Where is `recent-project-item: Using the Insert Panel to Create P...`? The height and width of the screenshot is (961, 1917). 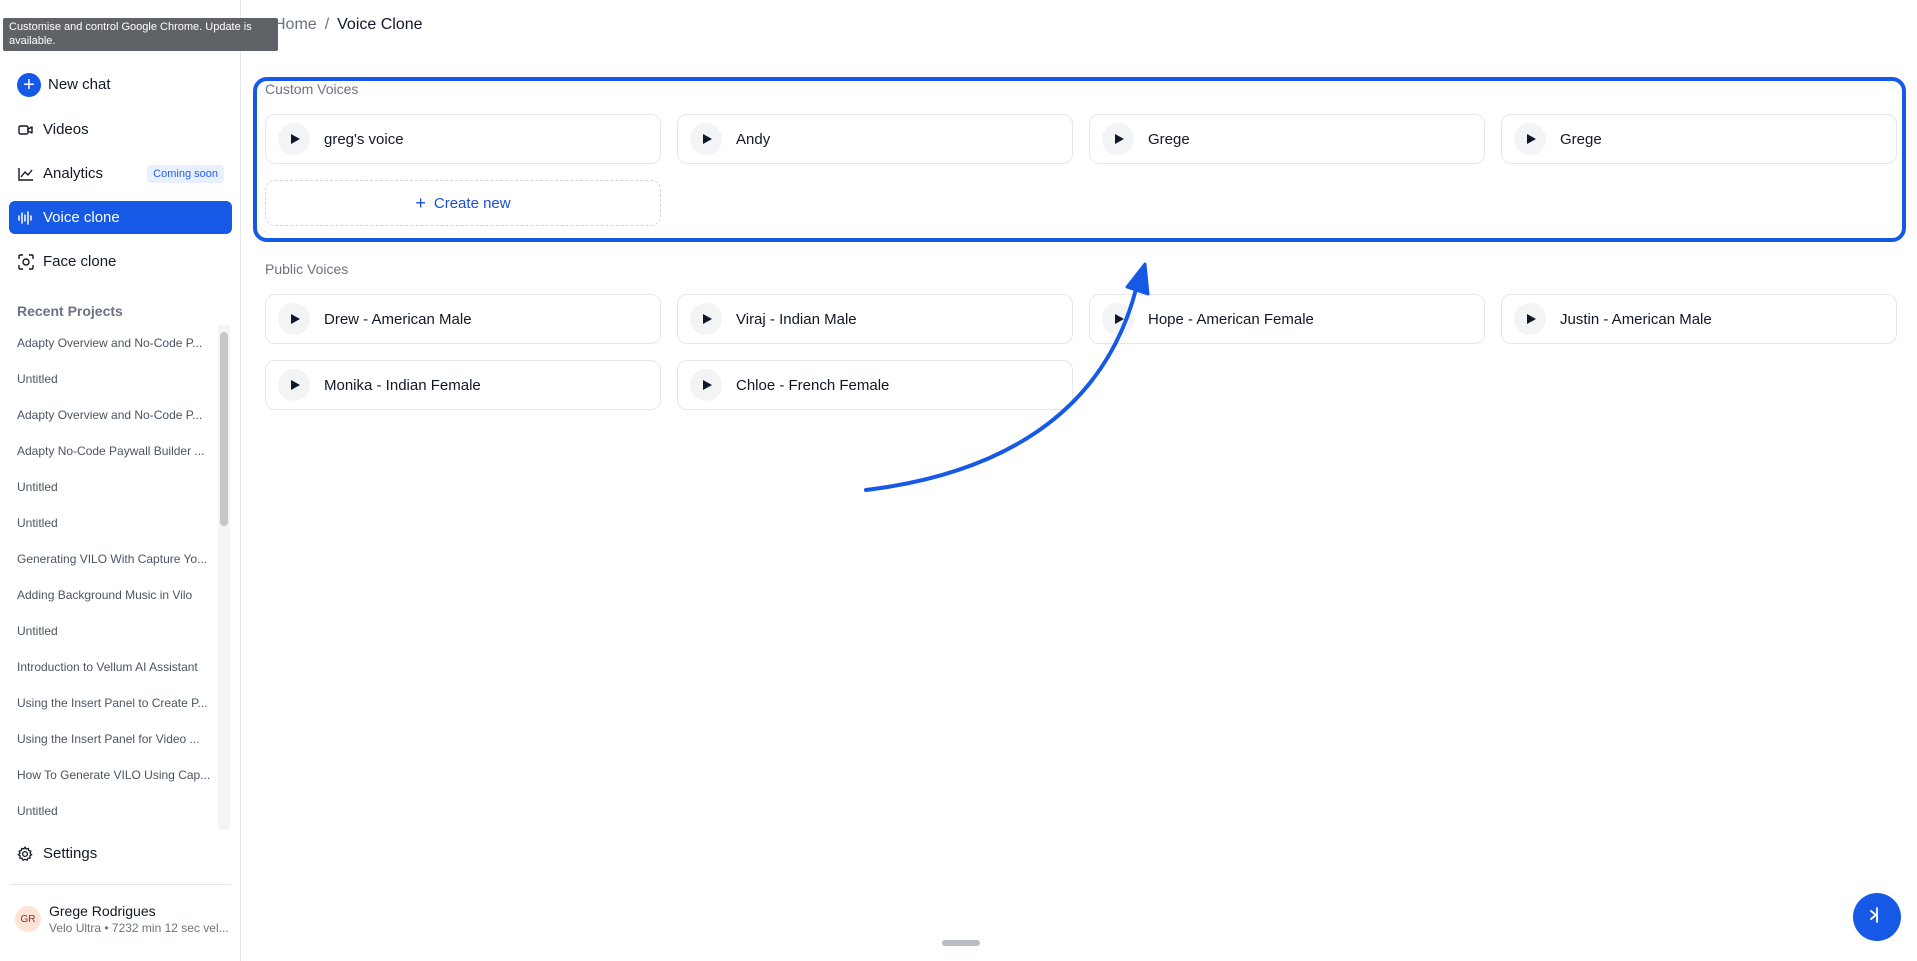 recent-project-item: Using the Insert Panel to Create P... is located at coordinates (105, 703).